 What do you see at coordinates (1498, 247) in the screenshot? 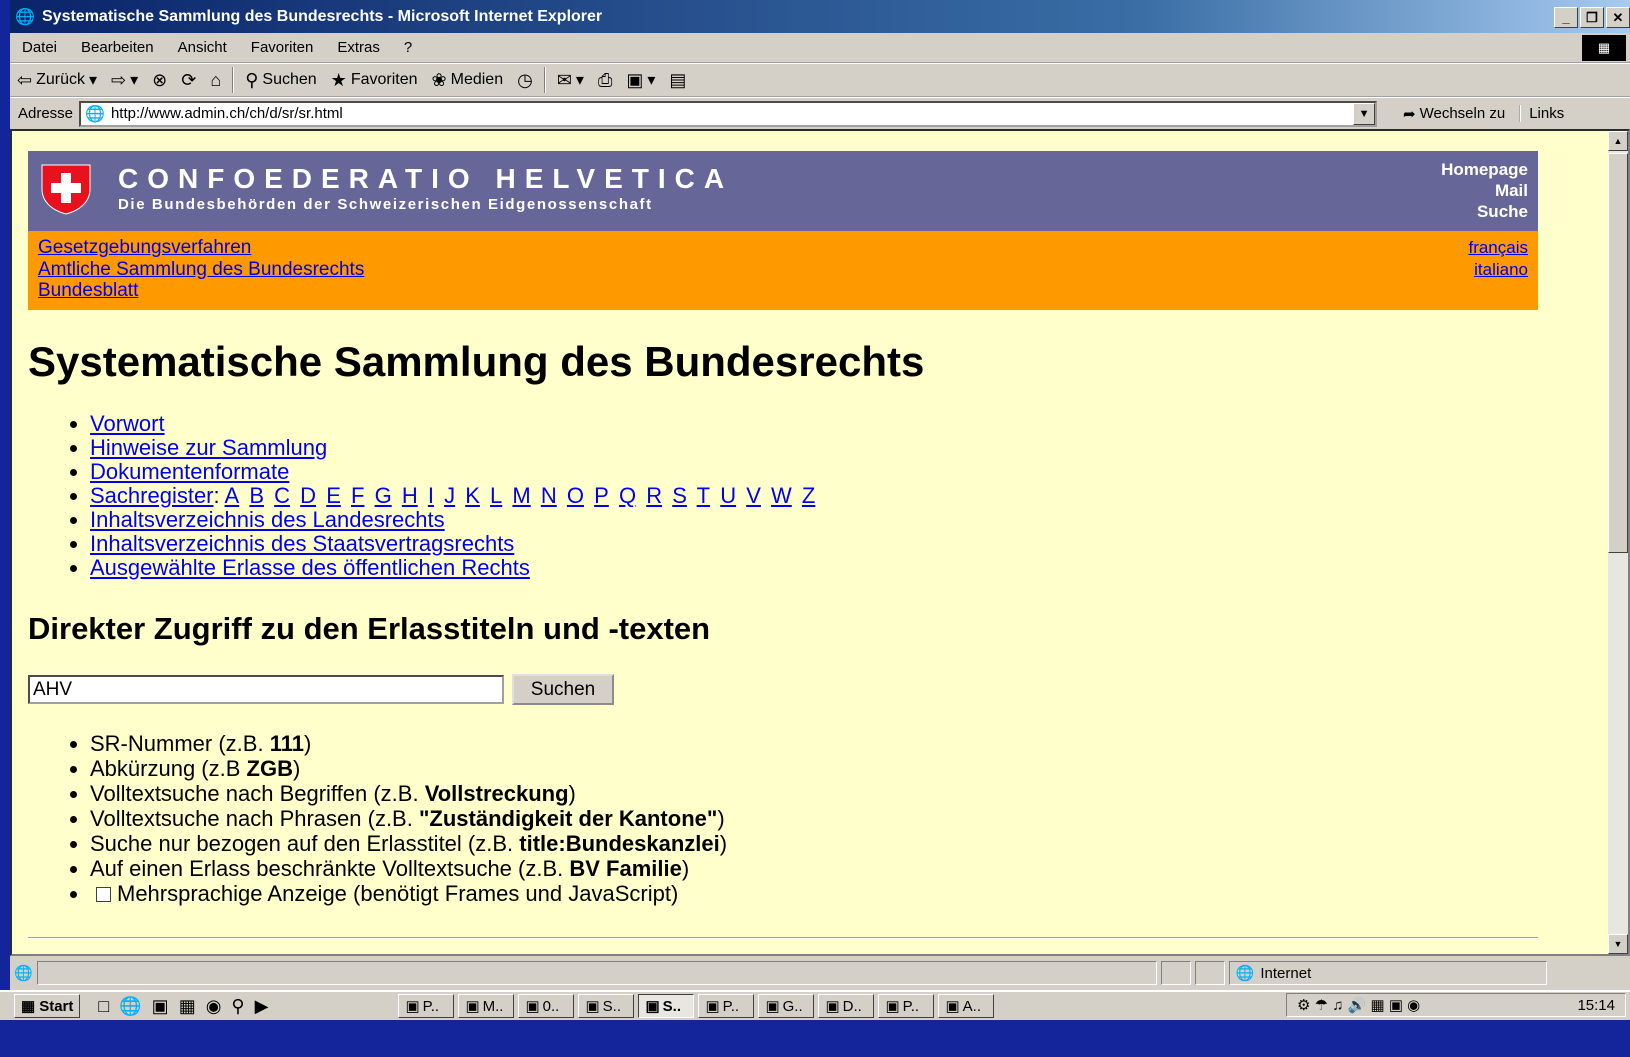
I see `lang-link-french: français` at bounding box center [1498, 247].